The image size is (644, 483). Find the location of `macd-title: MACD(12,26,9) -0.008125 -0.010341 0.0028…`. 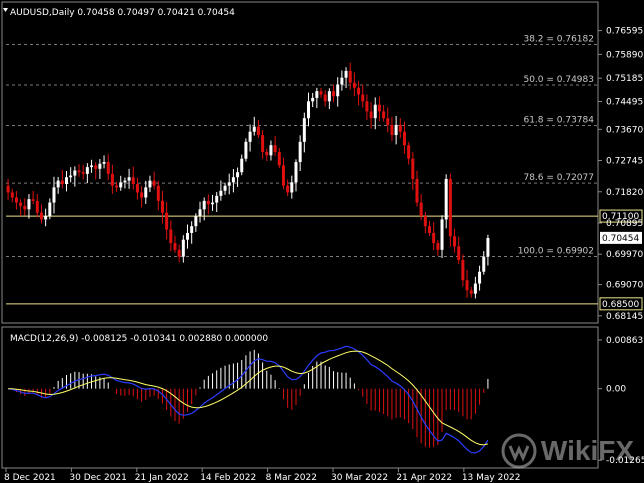

macd-title: MACD(12,26,9) -0.008125 -0.010341 0.0028… is located at coordinates (139, 339).